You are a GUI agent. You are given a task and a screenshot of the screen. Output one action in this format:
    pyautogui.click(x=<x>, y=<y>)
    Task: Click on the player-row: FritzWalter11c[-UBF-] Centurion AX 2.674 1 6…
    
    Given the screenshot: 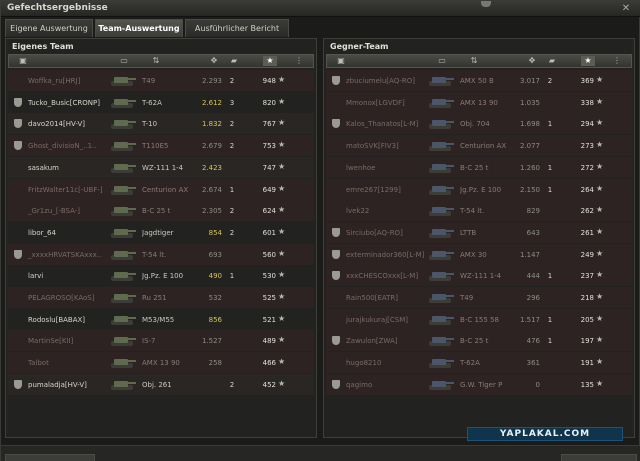 What is the action you would take?
    pyautogui.click(x=161, y=189)
    